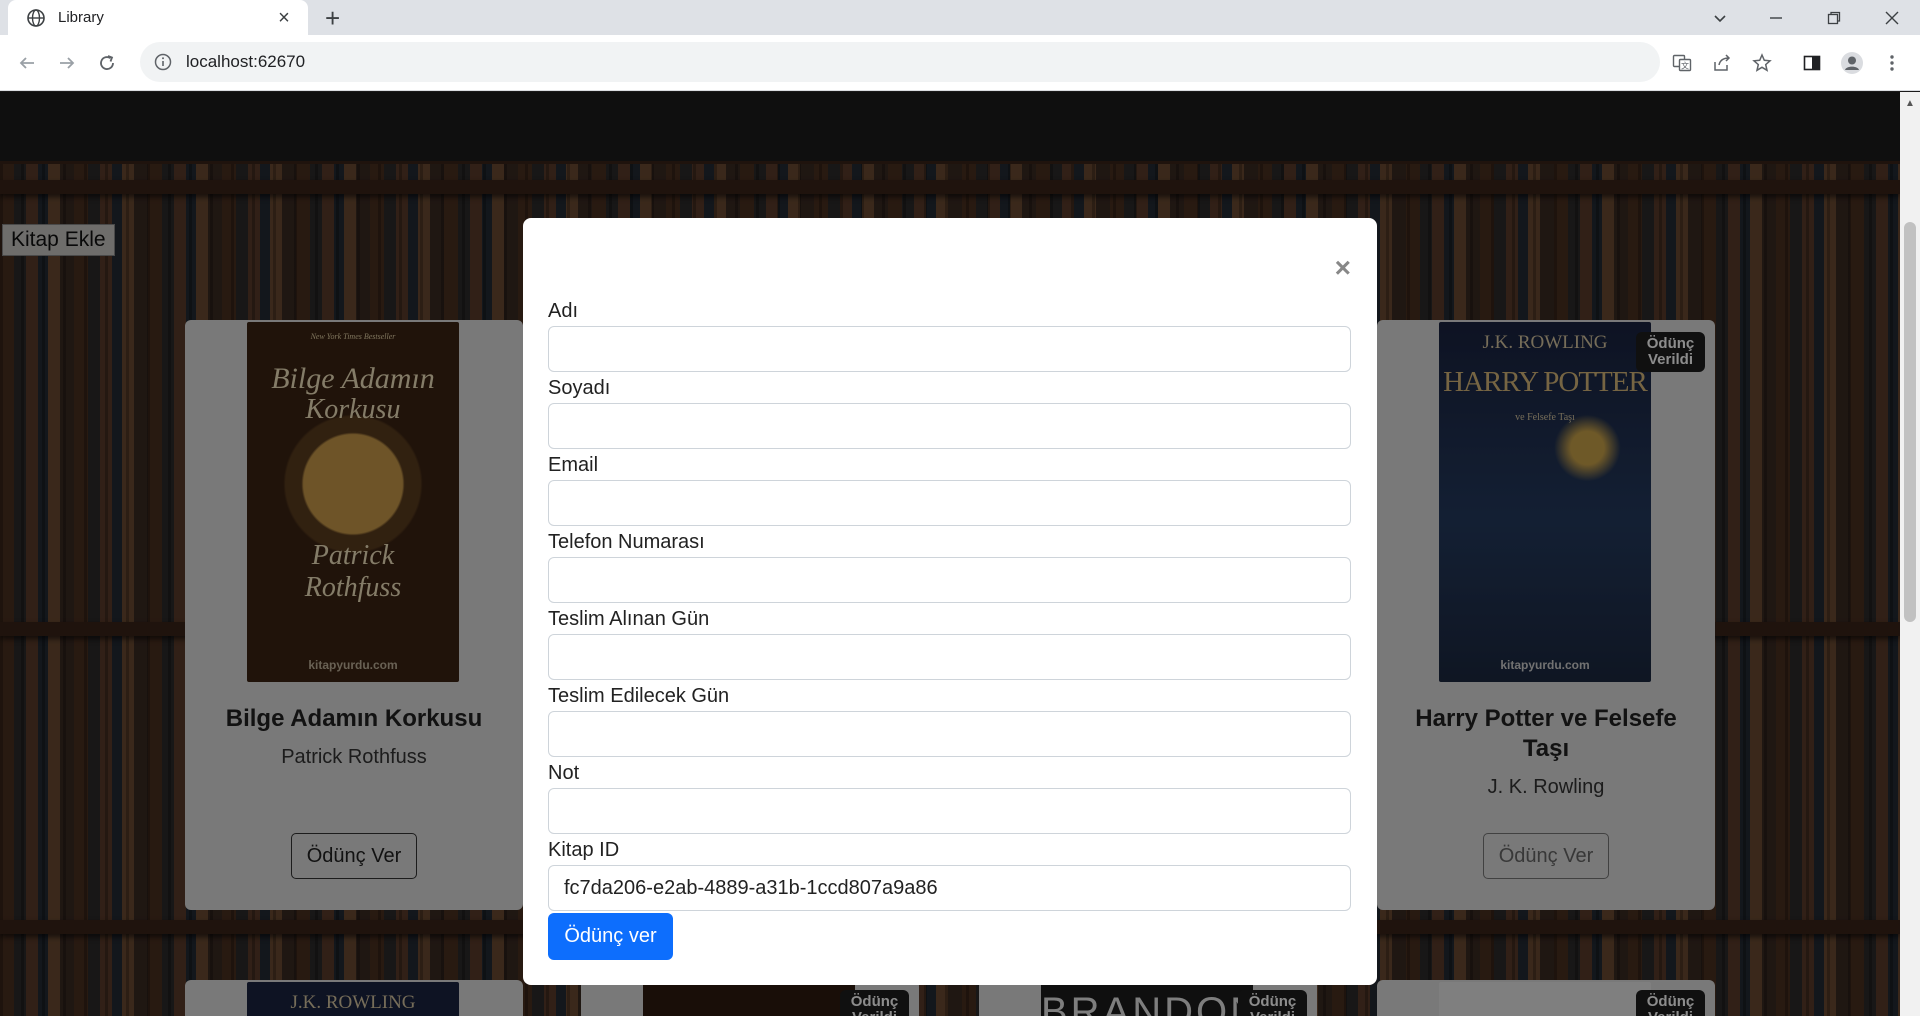  What do you see at coordinates (579, 388) in the screenshot?
I see `last-name-label: Soyadı` at bounding box center [579, 388].